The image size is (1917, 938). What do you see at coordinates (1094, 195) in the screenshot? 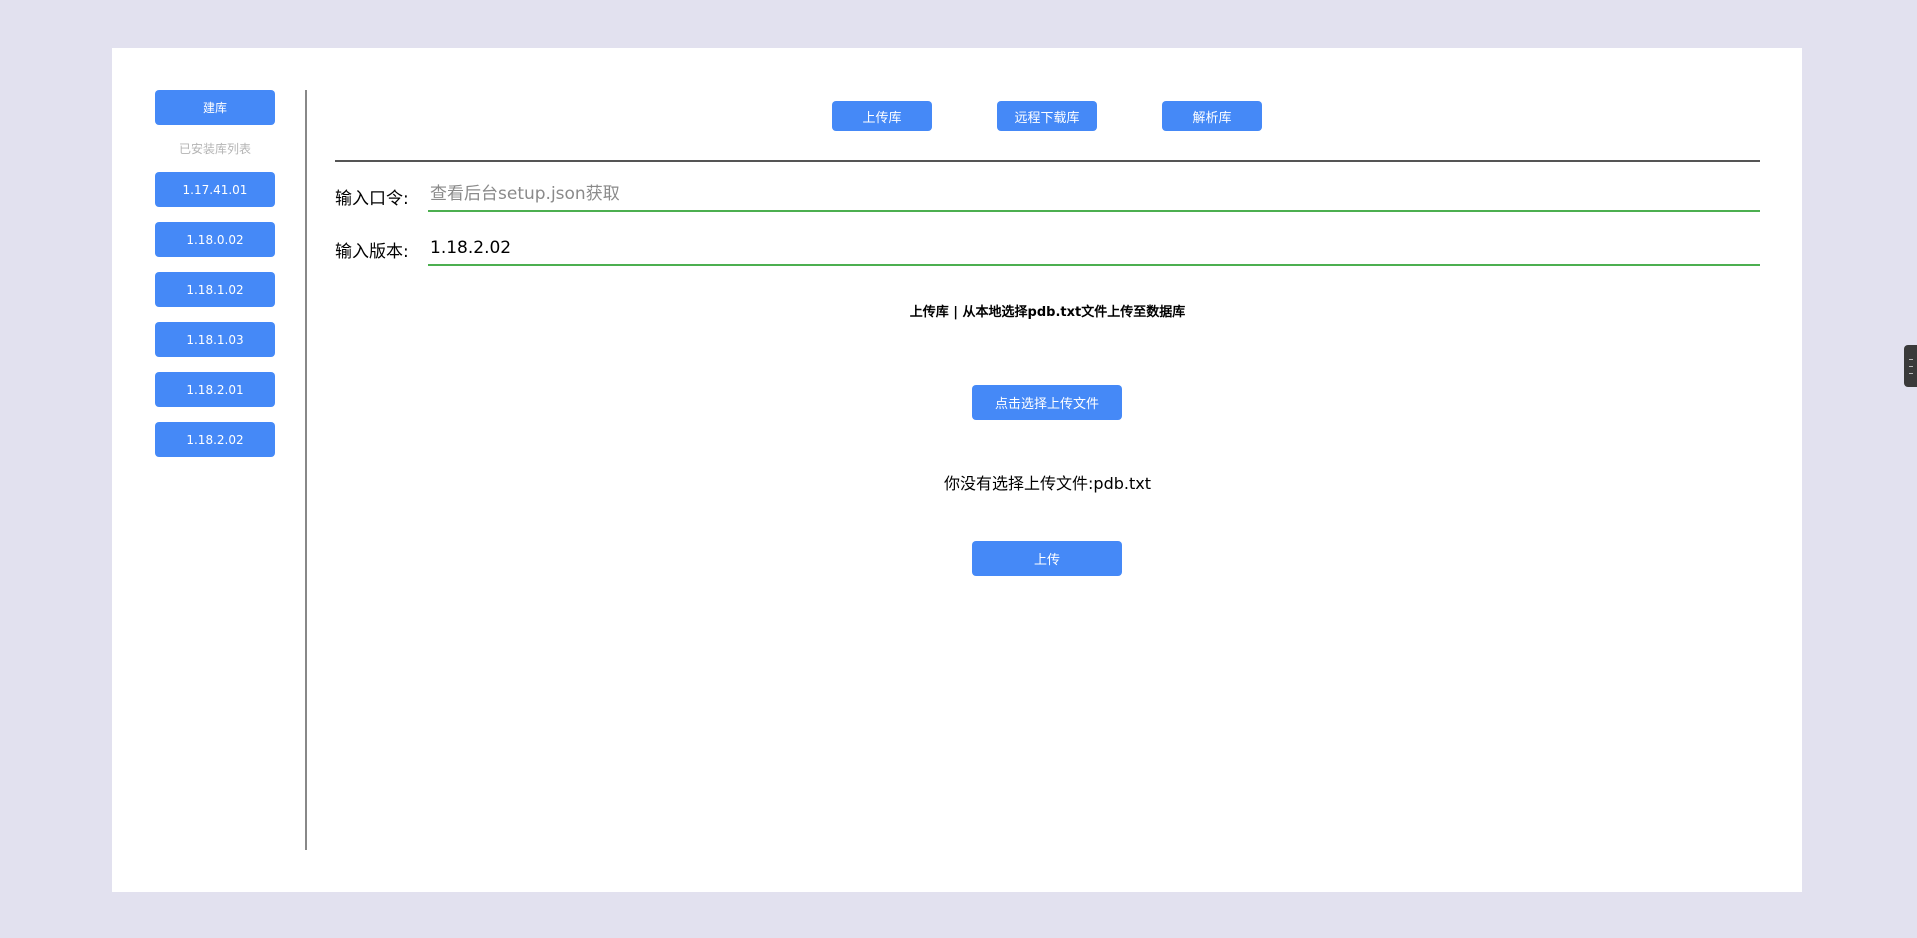
I see `password-input` at bounding box center [1094, 195].